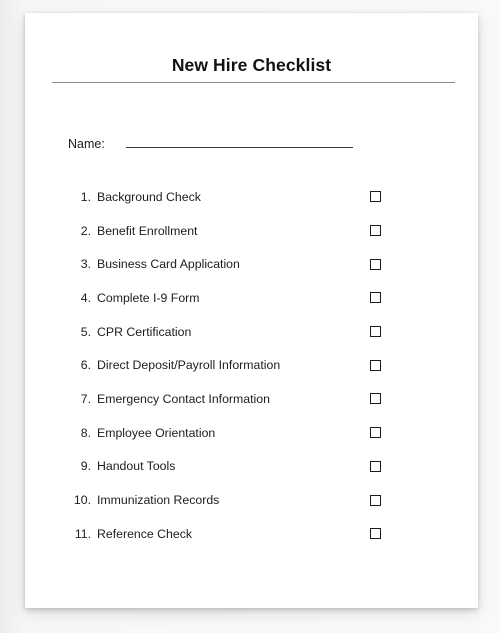 This screenshot has width=500, height=633. What do you see at coordinates (251, 264) in the screenshot?
I see `checklist-row: 3. Business Card Application` at bounding box center [251, 264].